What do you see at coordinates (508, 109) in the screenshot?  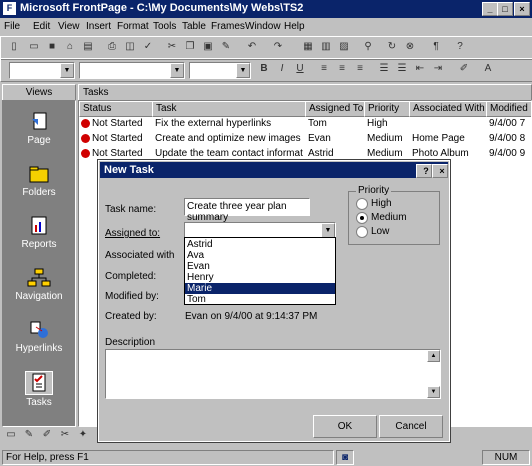 I see `column-modified: Modified` at bounding box center [508, 109].